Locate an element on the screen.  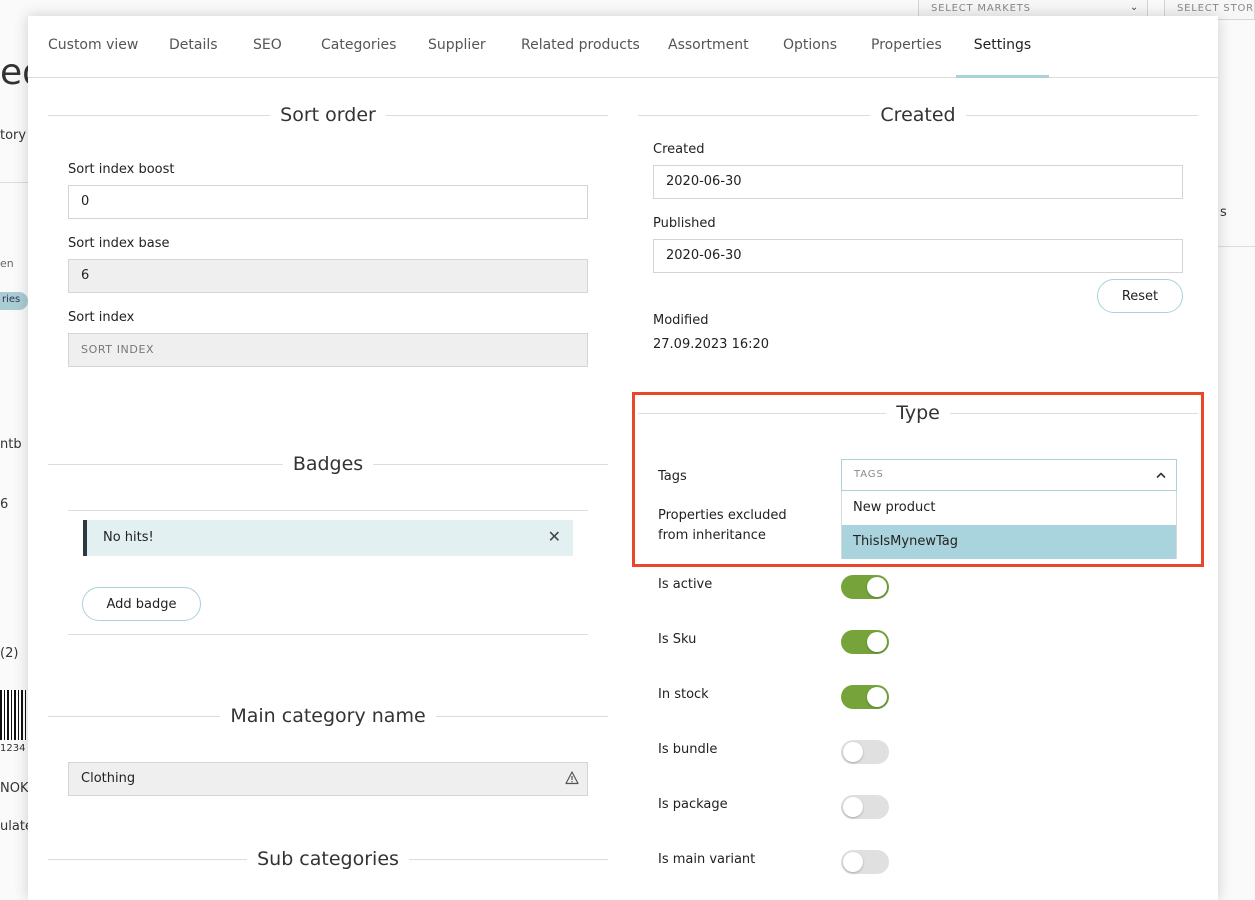
sort-index-placeholder: SORT INDEX is located at coordinates (118, 349).